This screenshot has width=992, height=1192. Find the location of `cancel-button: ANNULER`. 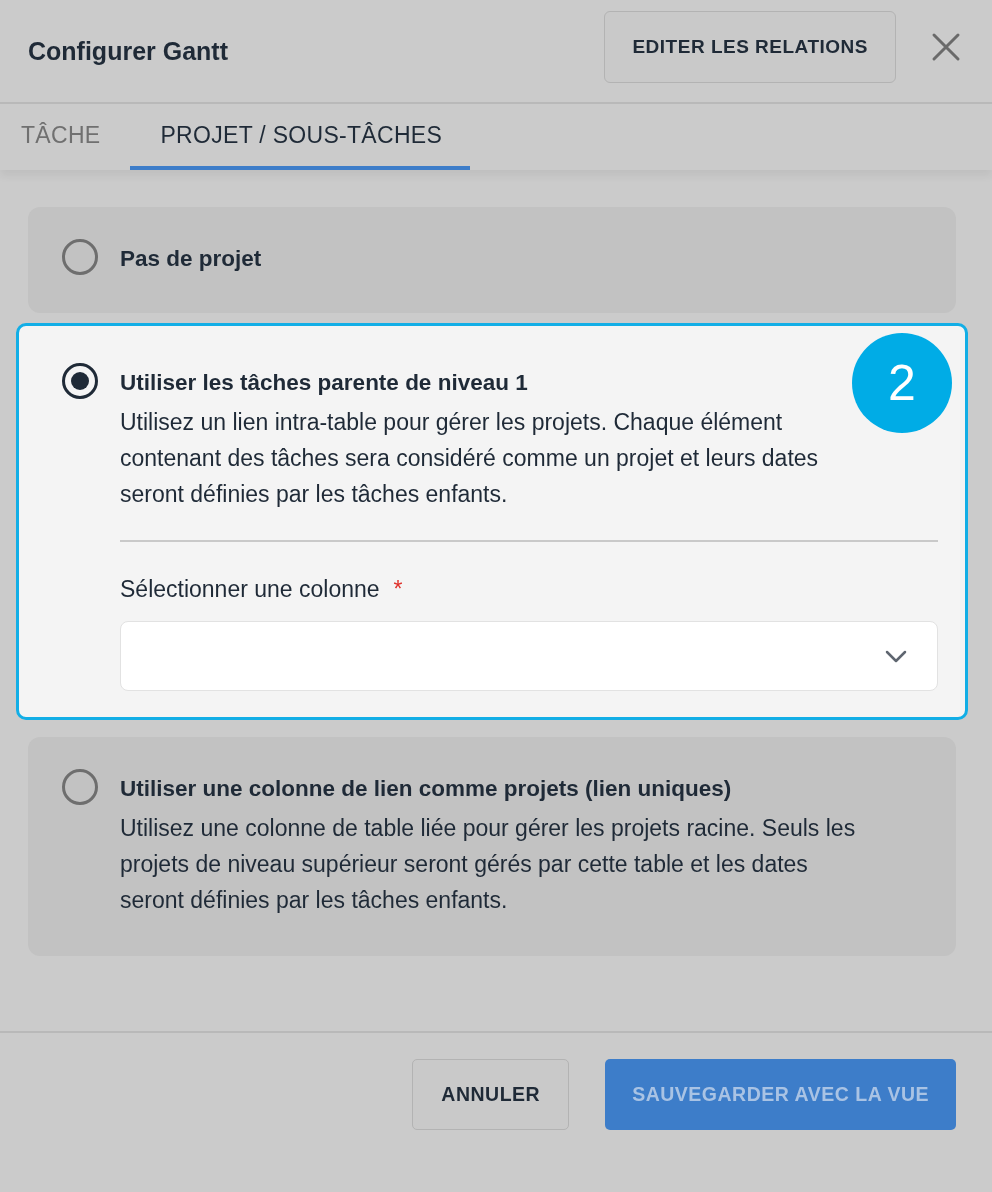

cancel-button: ANNULER is located at coordinates (491, 1094).